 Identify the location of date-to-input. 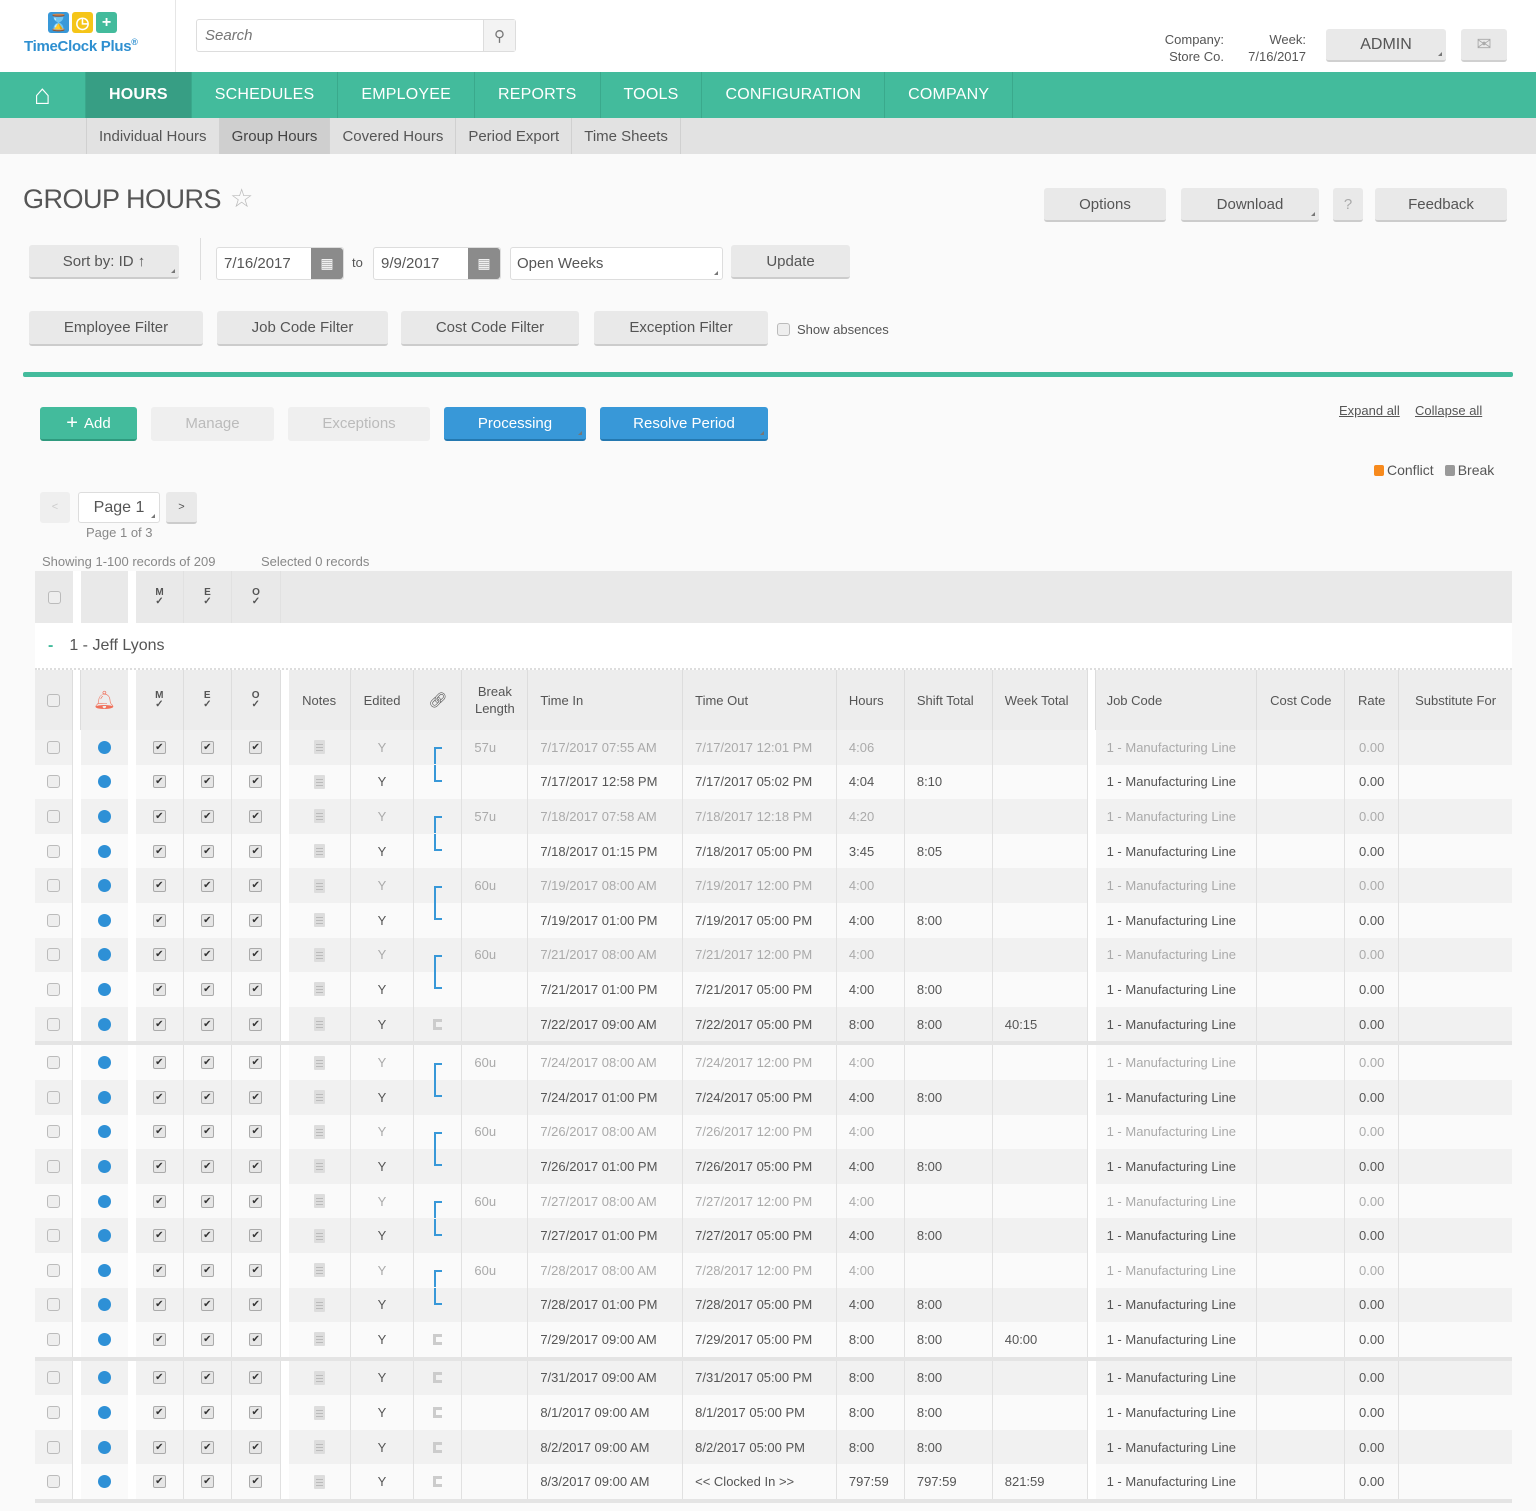
(421, 263).